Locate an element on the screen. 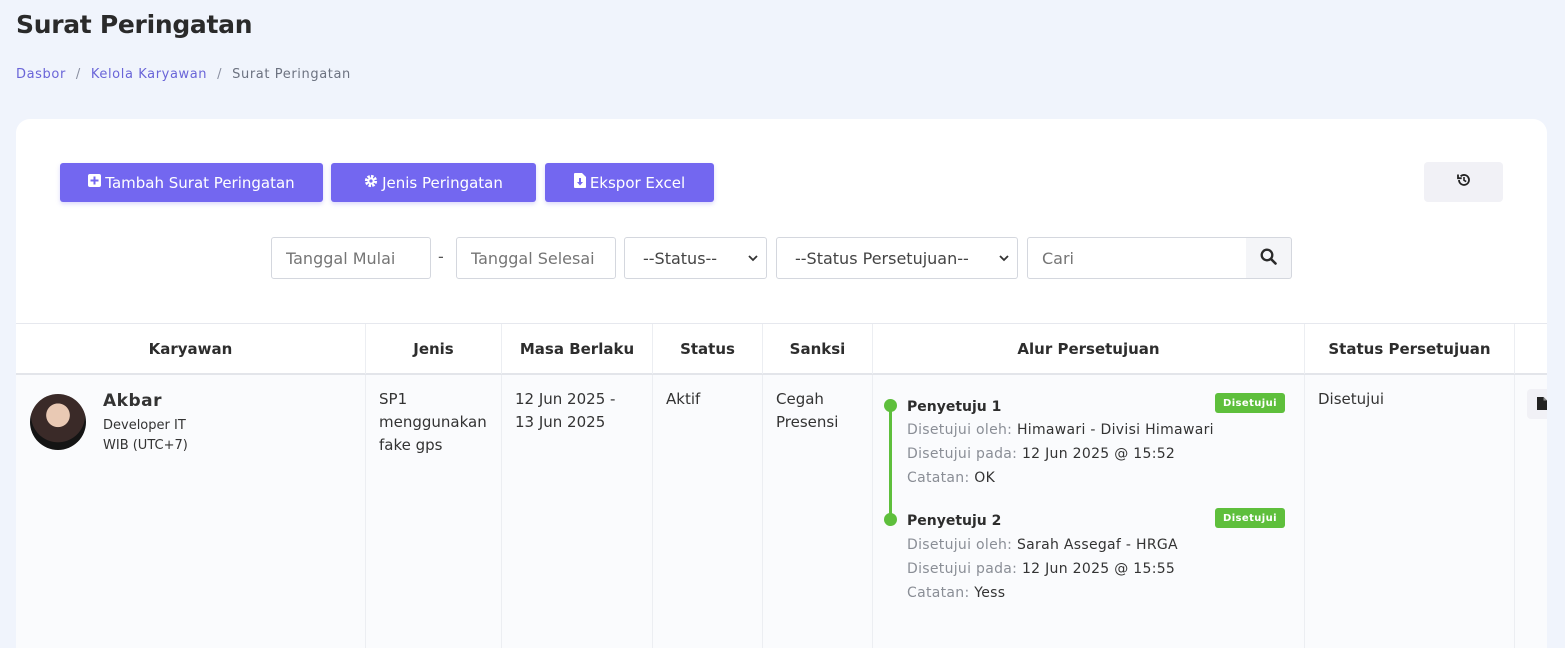 This screenshot has width=1565, height=648. approver-2-approved-at: Disetujui pada: 12 Jun 2025 @ 15:55 is located at coordinates (1041, 569).